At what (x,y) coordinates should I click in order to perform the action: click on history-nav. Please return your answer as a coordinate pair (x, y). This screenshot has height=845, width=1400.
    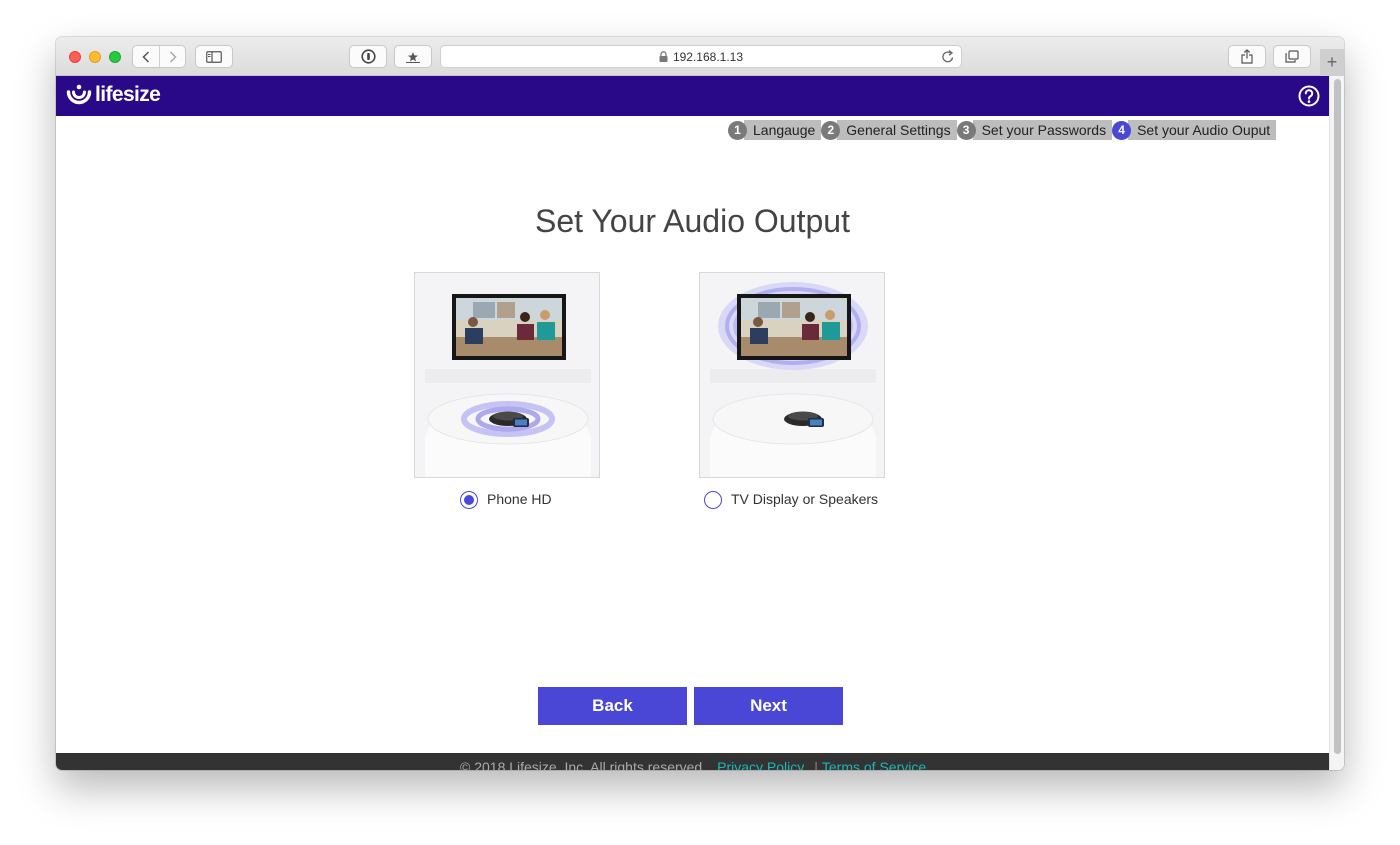
    Looking at the image, I should click on (159, 56).